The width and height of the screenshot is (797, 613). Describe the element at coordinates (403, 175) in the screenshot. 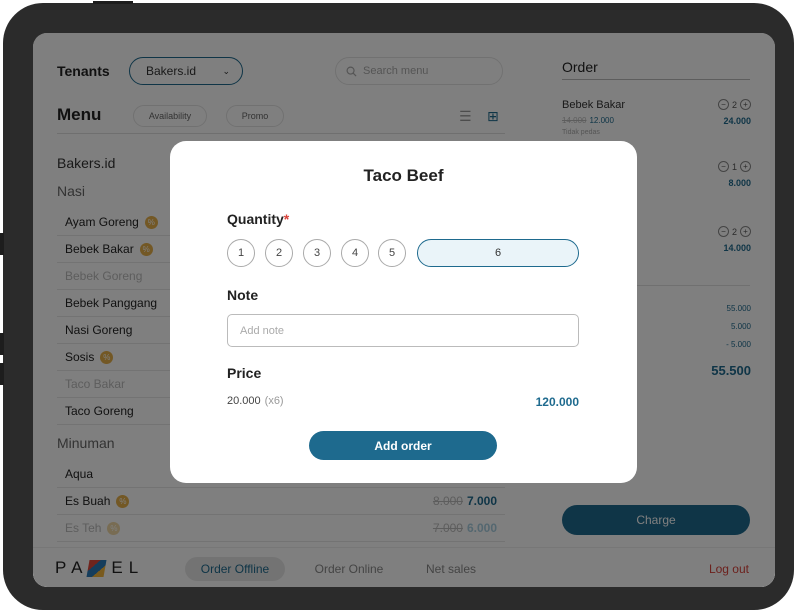

I see `modal-title: Taco Beef` at that location.